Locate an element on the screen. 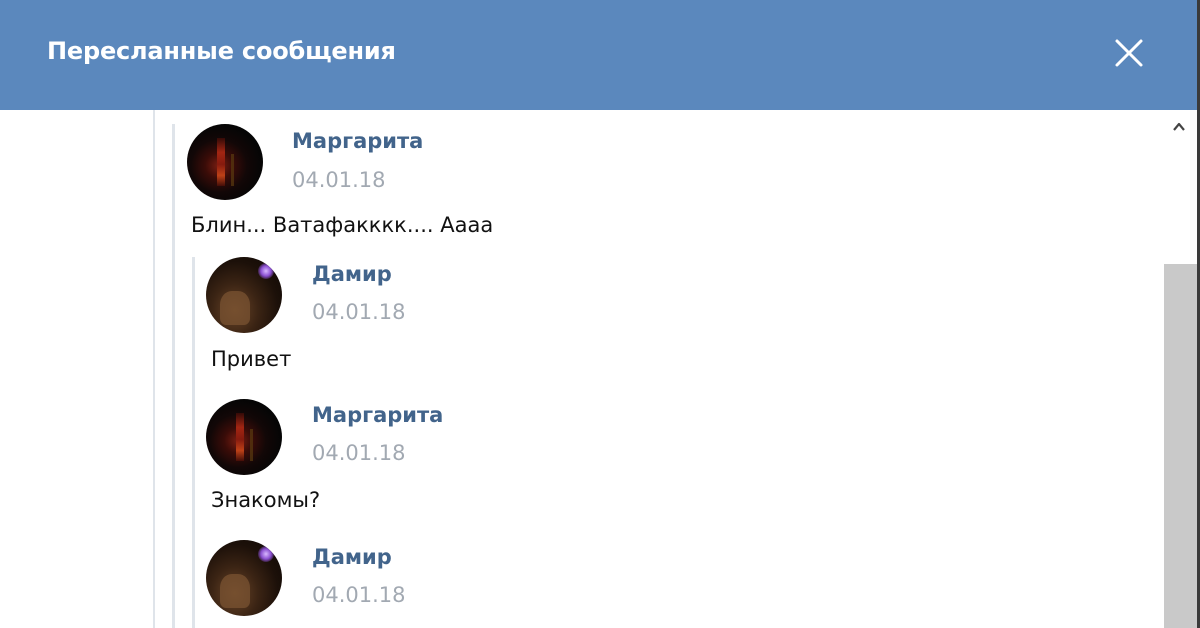  close-icon is located at coordinates (1129, 53).